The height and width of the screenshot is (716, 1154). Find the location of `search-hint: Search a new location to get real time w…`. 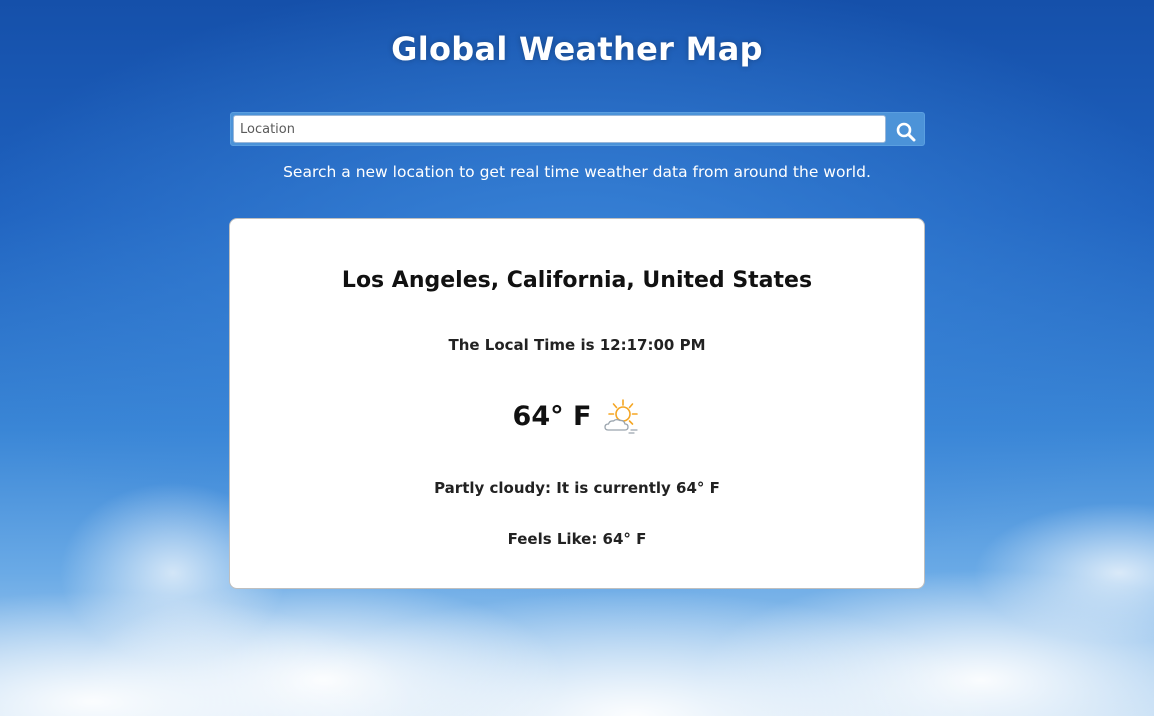

search-hint: Search a new location to get real time w… is located at coordinates (577, 172).